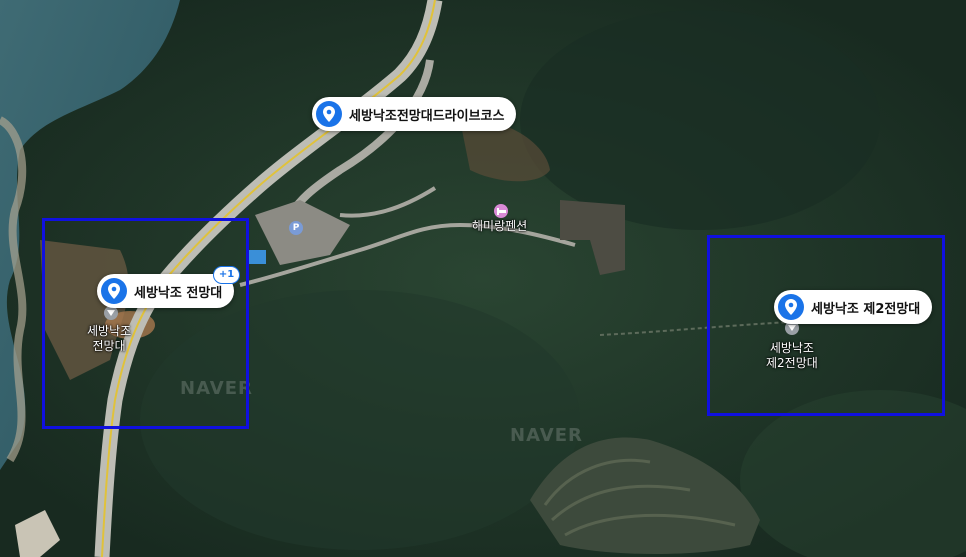  Describe the element at coordinates (546, 435) in the screenshot. I see `map-watermark: NAVER` at that location.